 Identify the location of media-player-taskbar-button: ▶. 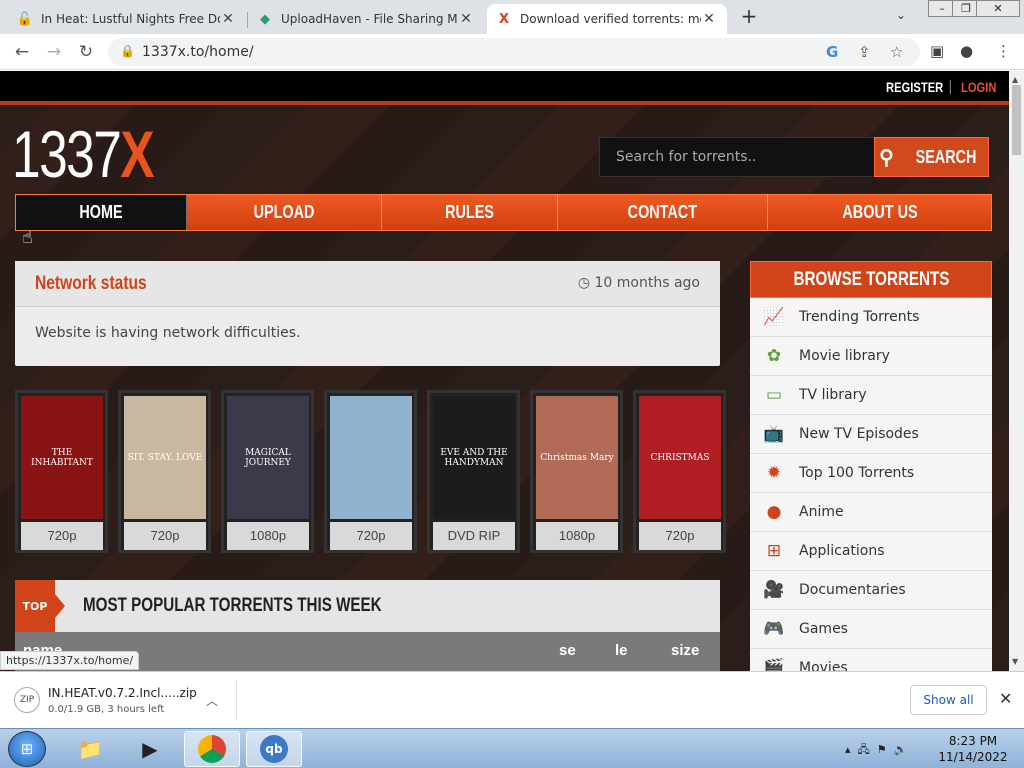
(150, 749).